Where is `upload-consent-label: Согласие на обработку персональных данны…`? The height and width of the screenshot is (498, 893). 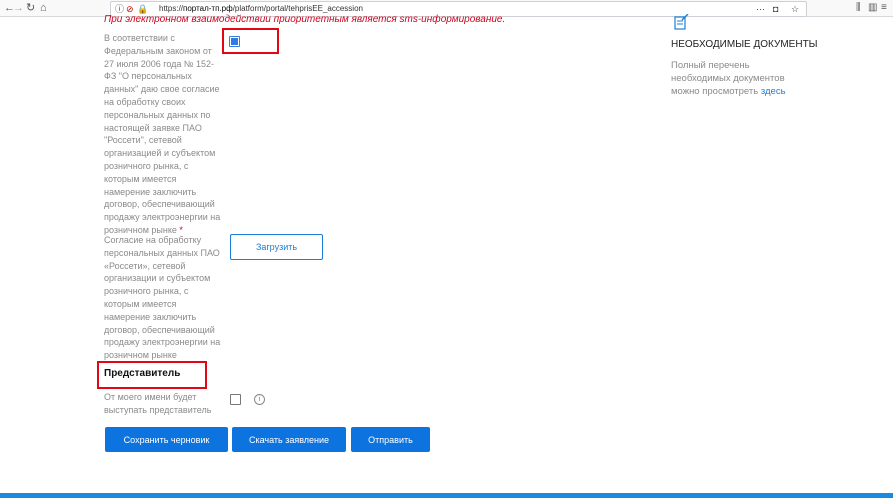 upload-consent-label: Согласие на обработку персональных данны… is located at coordinates (162, 298).